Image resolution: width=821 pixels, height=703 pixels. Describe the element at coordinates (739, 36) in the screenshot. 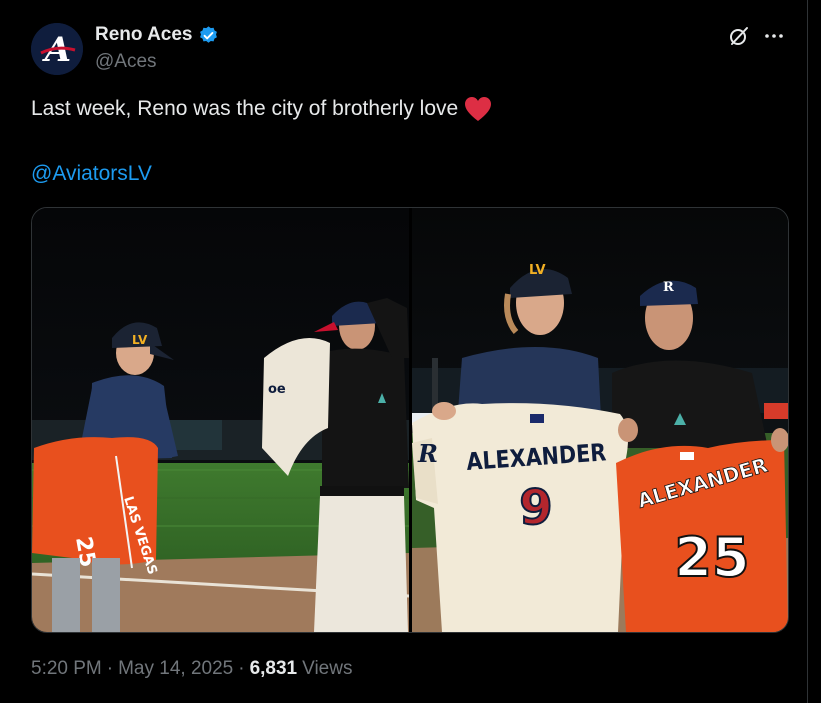

I see `grok-icon` at that location.